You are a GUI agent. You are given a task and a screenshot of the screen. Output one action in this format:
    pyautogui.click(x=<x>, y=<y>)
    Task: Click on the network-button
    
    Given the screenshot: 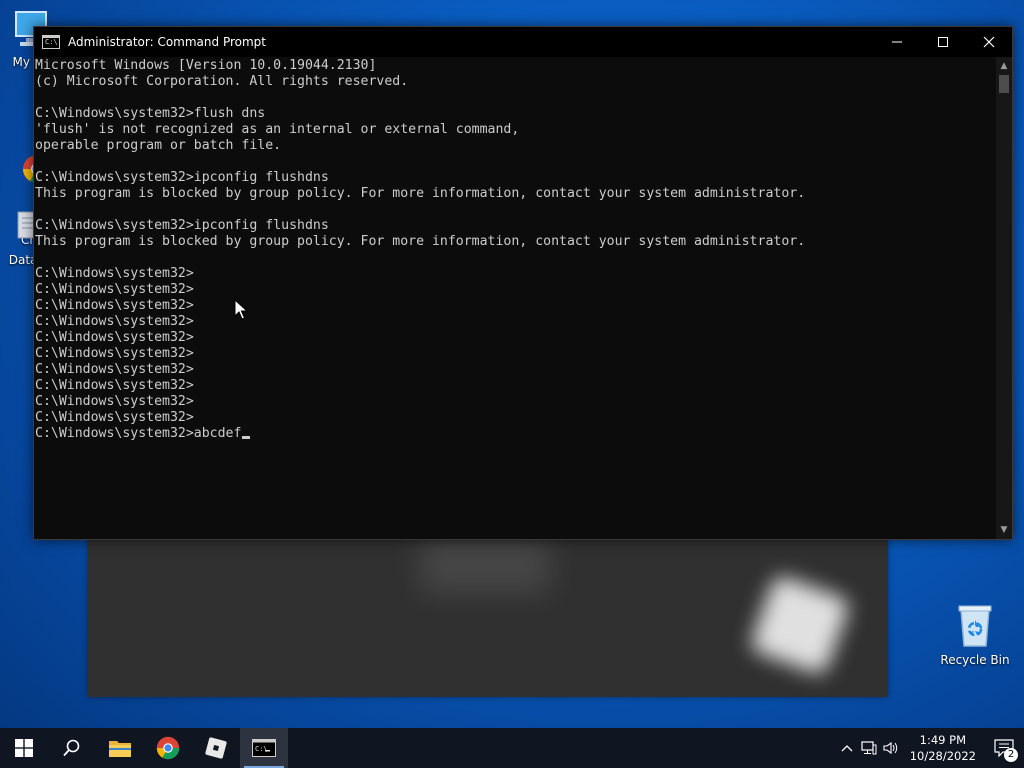 What is the action you would take?
    pyautogui.click(x=869, y=748)
    